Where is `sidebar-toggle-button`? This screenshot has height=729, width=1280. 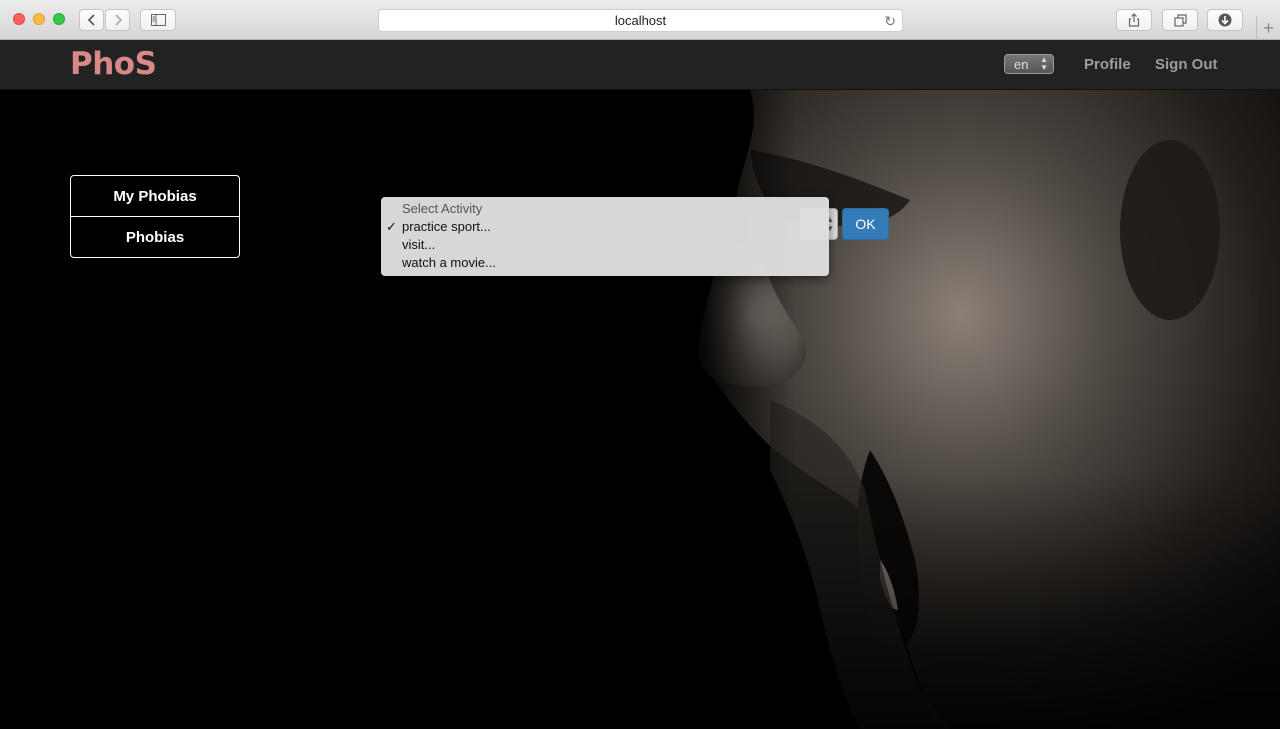 sidebar-toggle-button is located at coordinates (158, 20).